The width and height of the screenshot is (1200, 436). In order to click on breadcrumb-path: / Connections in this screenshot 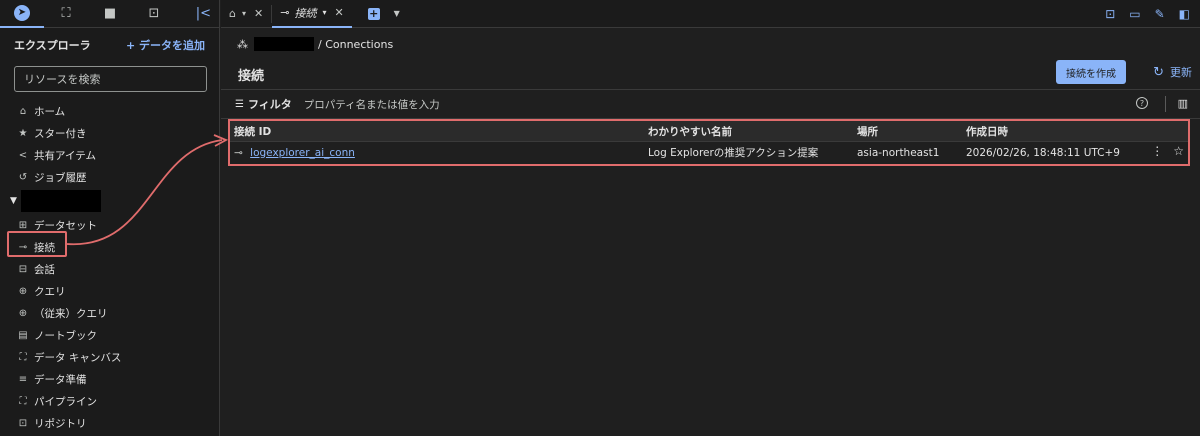, I will do `click(356, 44)`.